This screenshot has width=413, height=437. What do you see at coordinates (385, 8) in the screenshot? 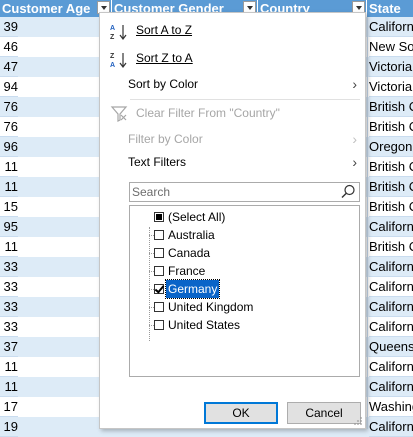
I see `column-header-label: State` at bounding box center [385, 8].